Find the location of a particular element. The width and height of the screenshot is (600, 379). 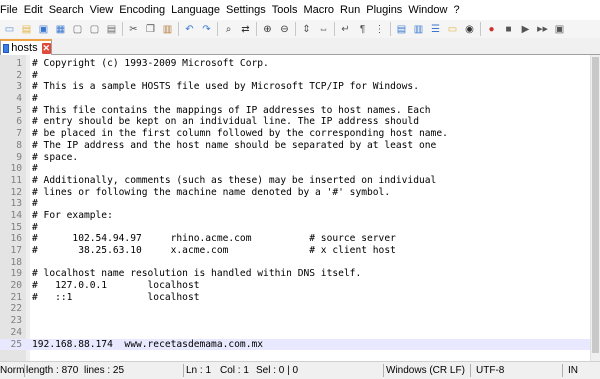

code-line: 13 # is located at coordinates (300, 204).